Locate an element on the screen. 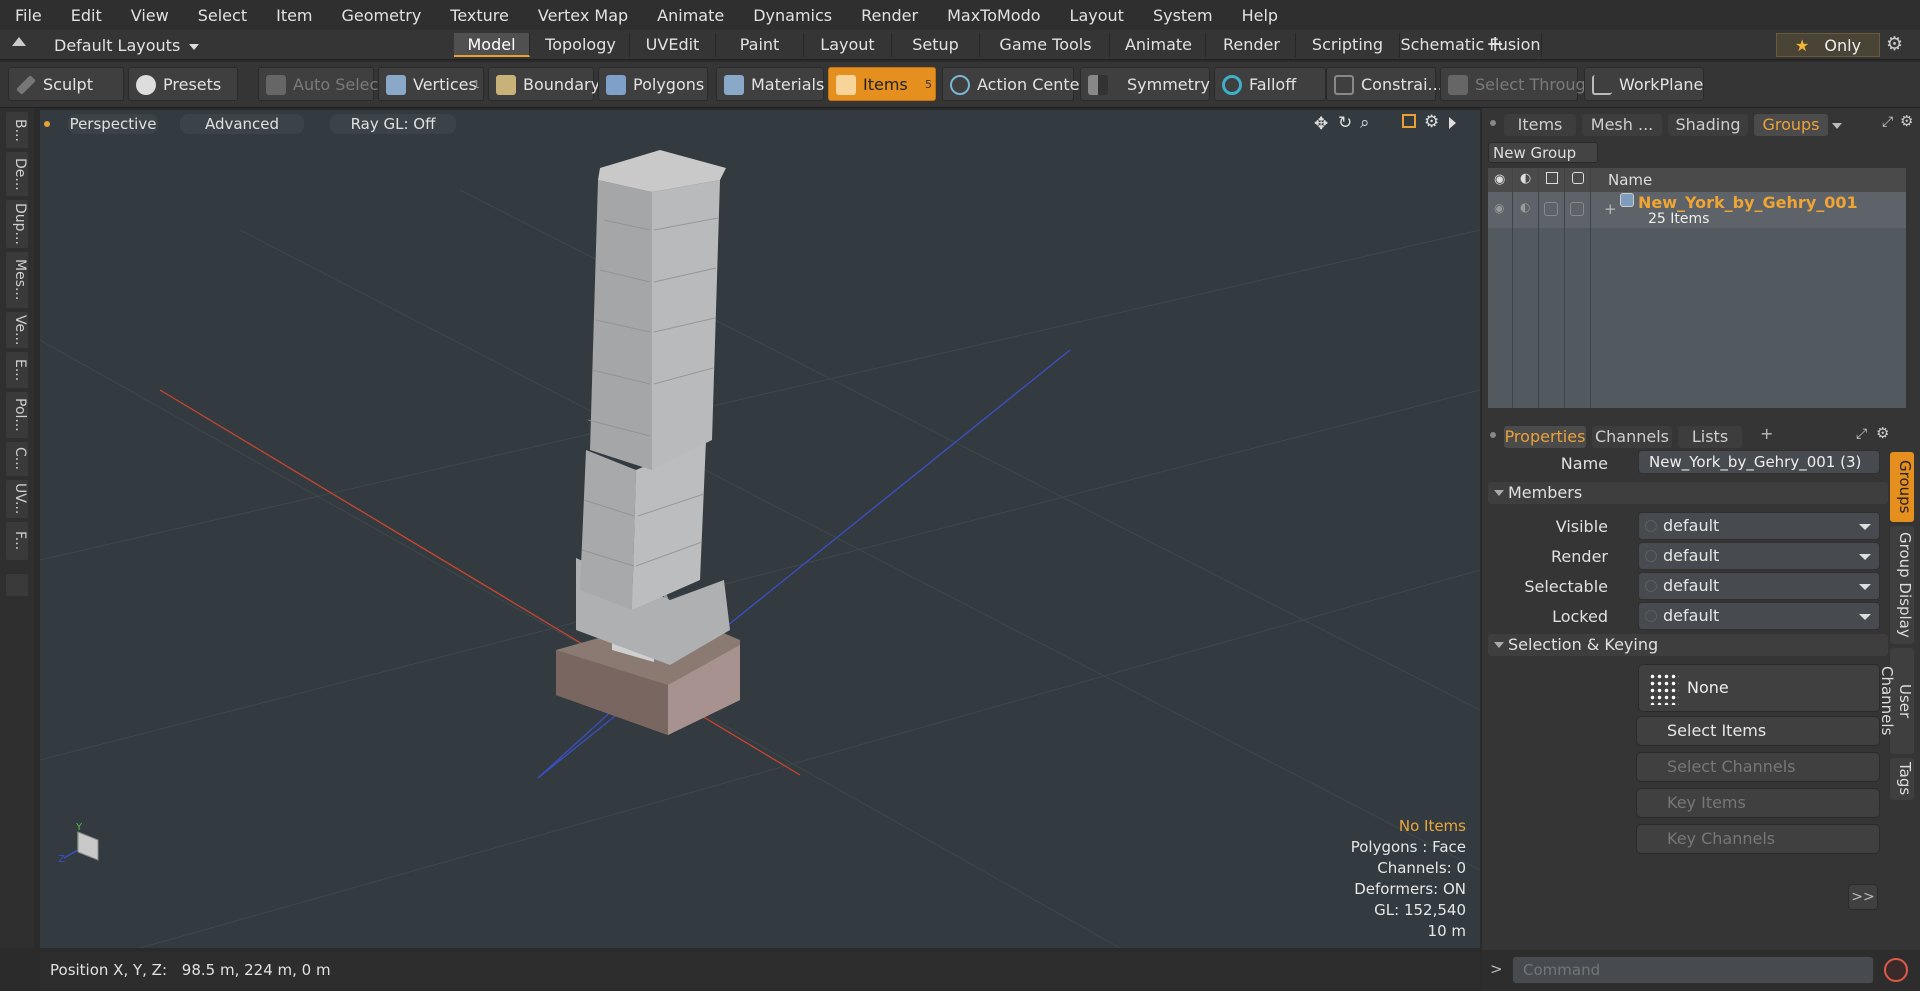 The width and height of the screenshot is (1920, 991). selection-keying-section: Selection & Keying is located at coordinates (1688, 645).